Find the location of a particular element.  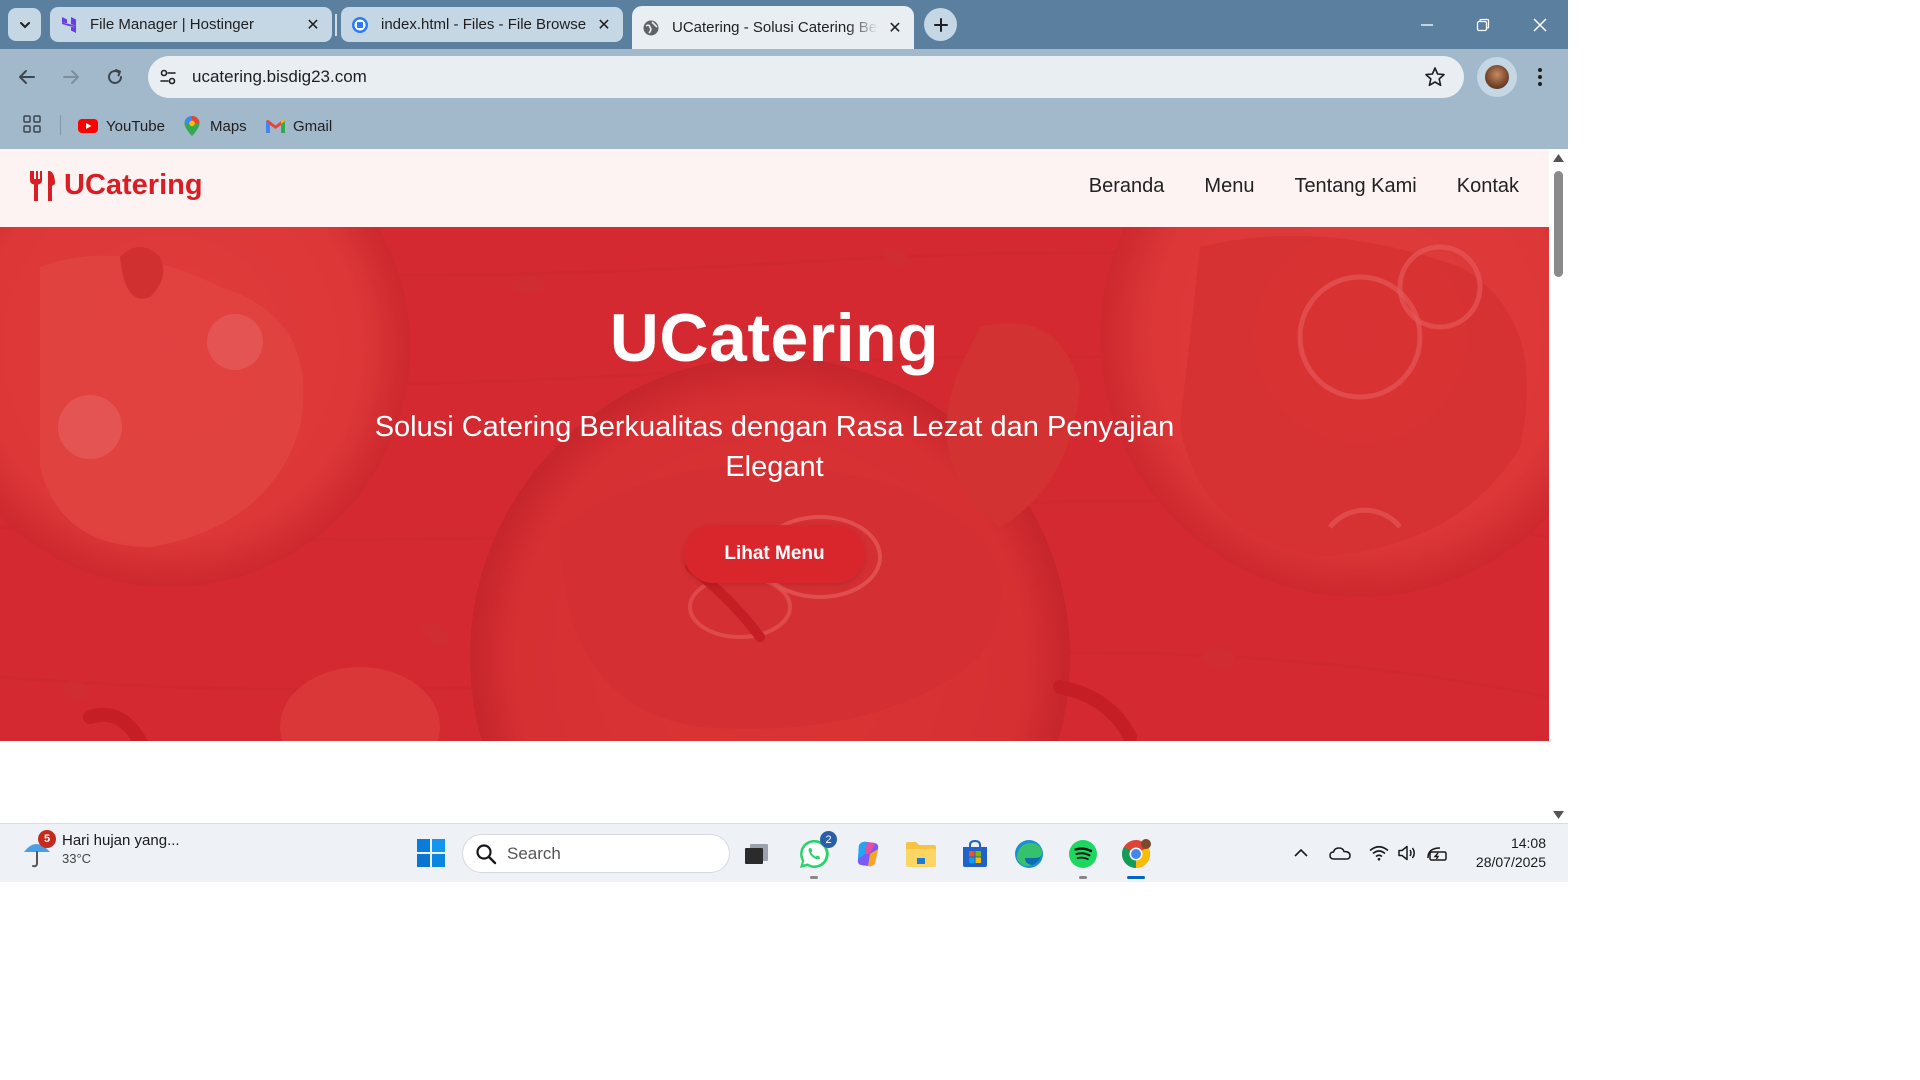

address-bar is located at coordinates (806, 77).